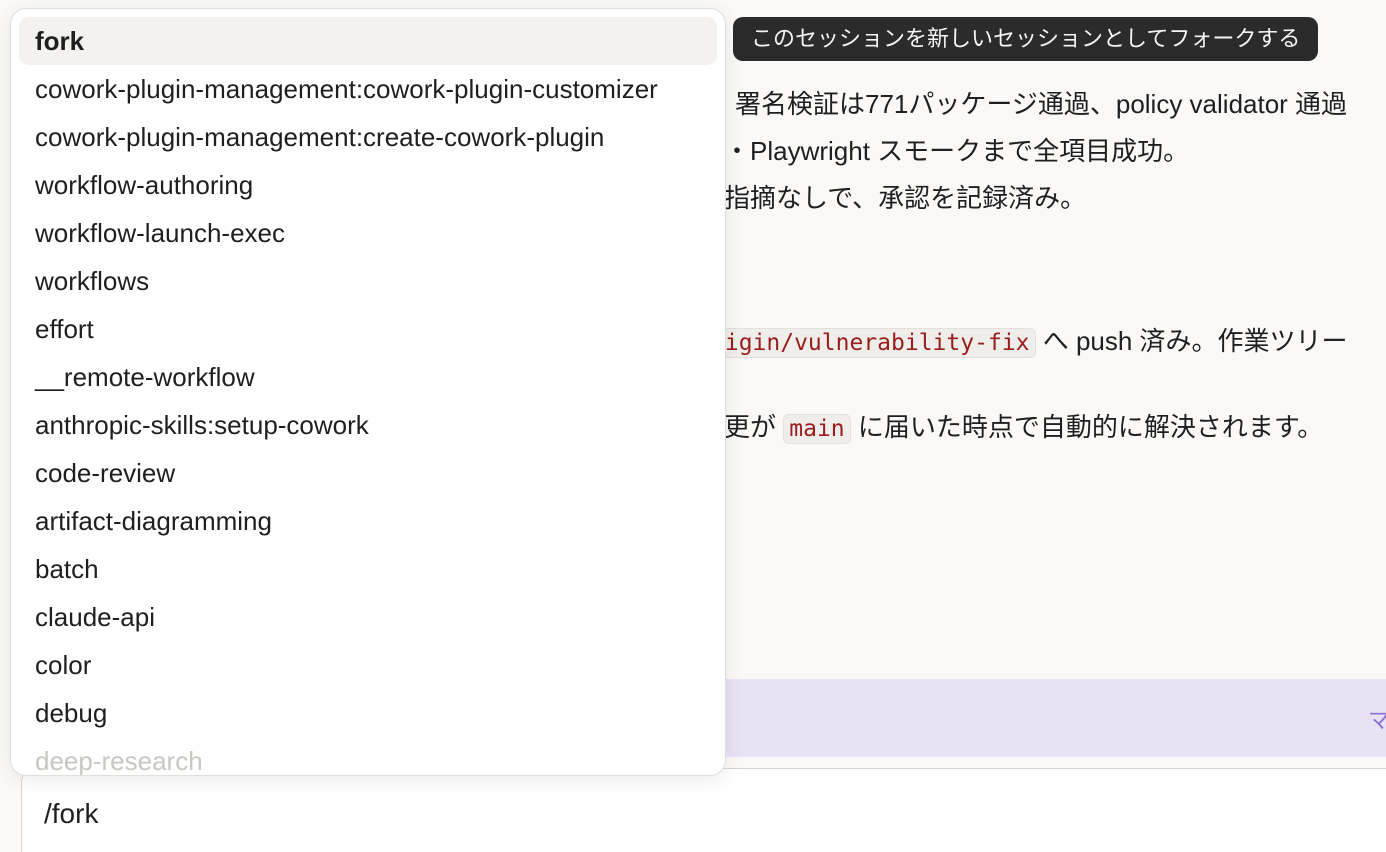  What do you see at coordinates (344, 814) in the screenshot?
I see `message-input` at bounding box center [344, 814].